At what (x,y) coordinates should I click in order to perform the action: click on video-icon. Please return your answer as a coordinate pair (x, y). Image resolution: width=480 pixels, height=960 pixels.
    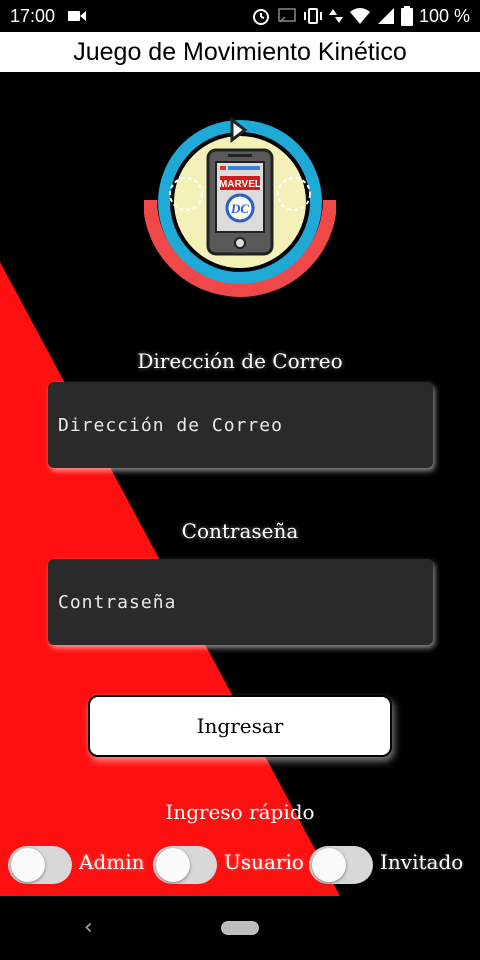
    Looking at the image, I should click on (77, 16).